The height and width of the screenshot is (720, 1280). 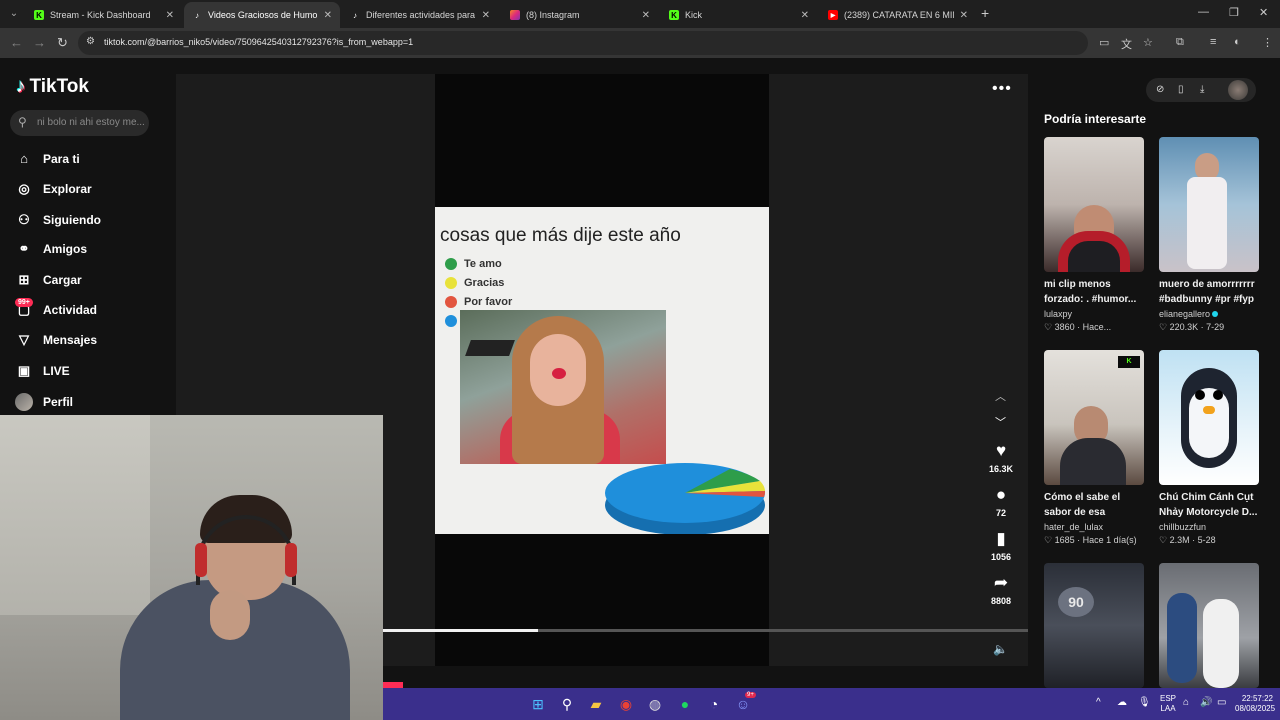 What do you see at coordinates (1160, 89) in the screenshot?
I see `coins-icon: ⊘` at bounding box center [1160, 89].